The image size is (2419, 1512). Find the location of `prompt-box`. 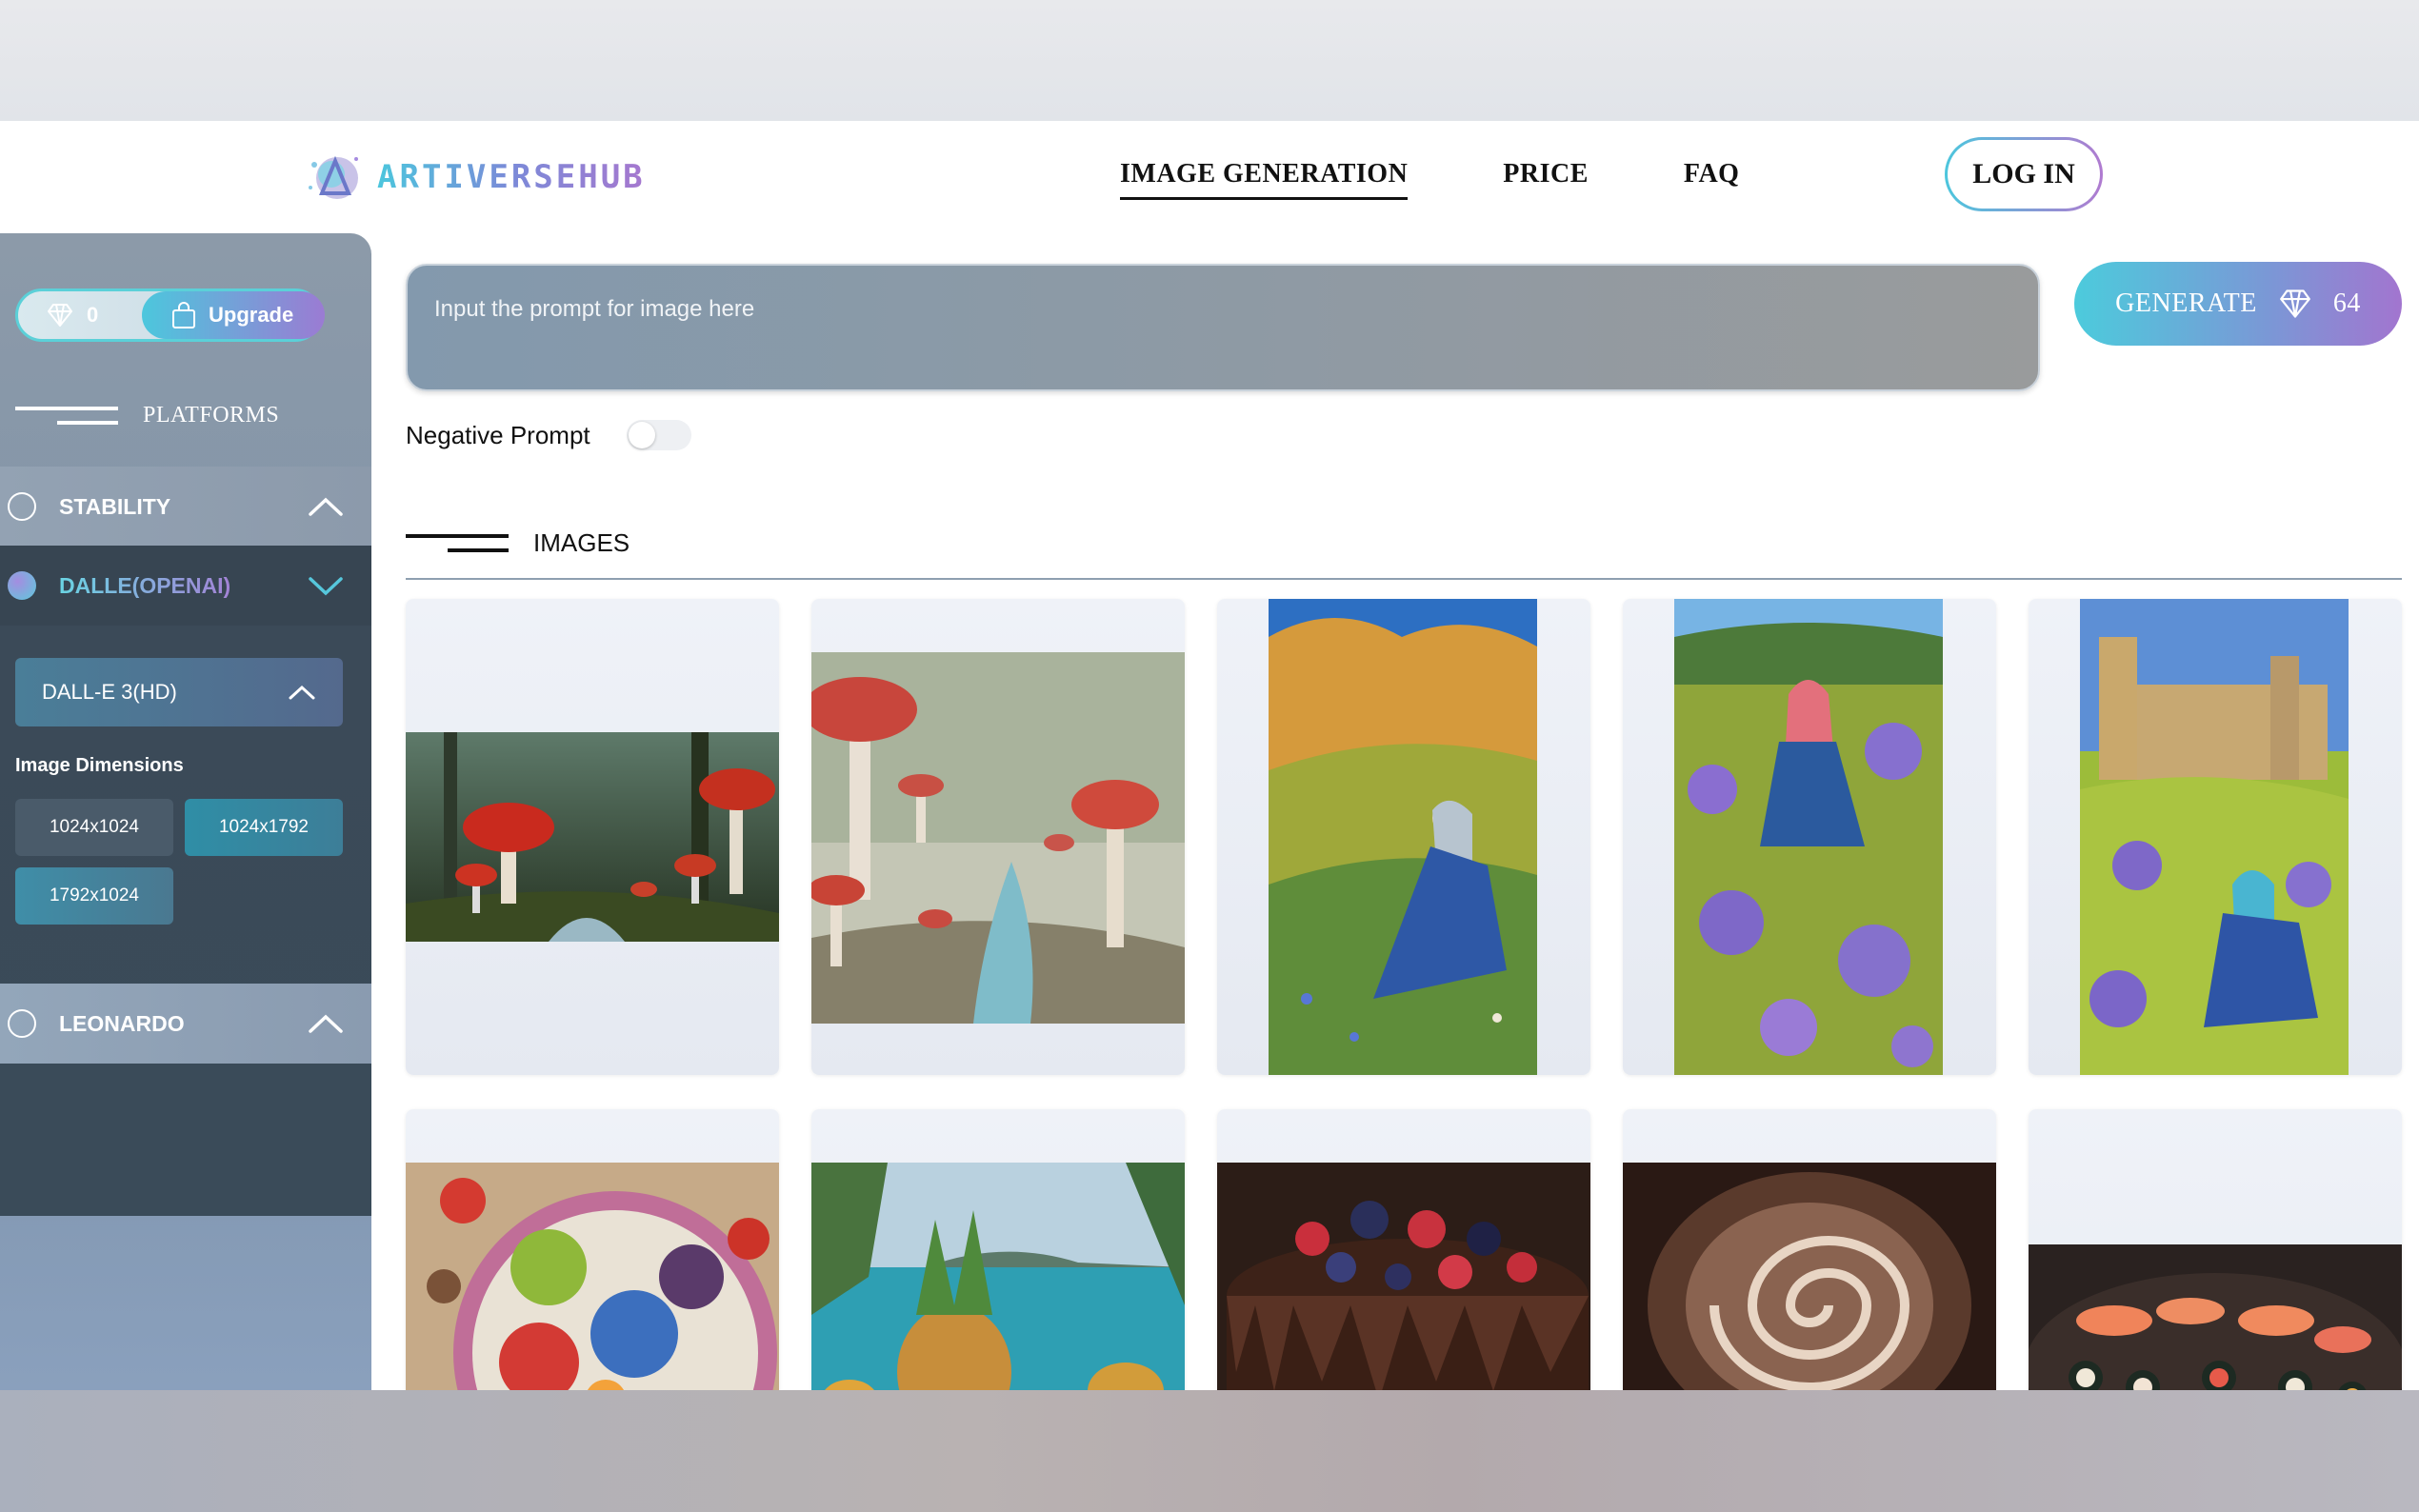

prompt-box is located at coordinates (1223, 327).